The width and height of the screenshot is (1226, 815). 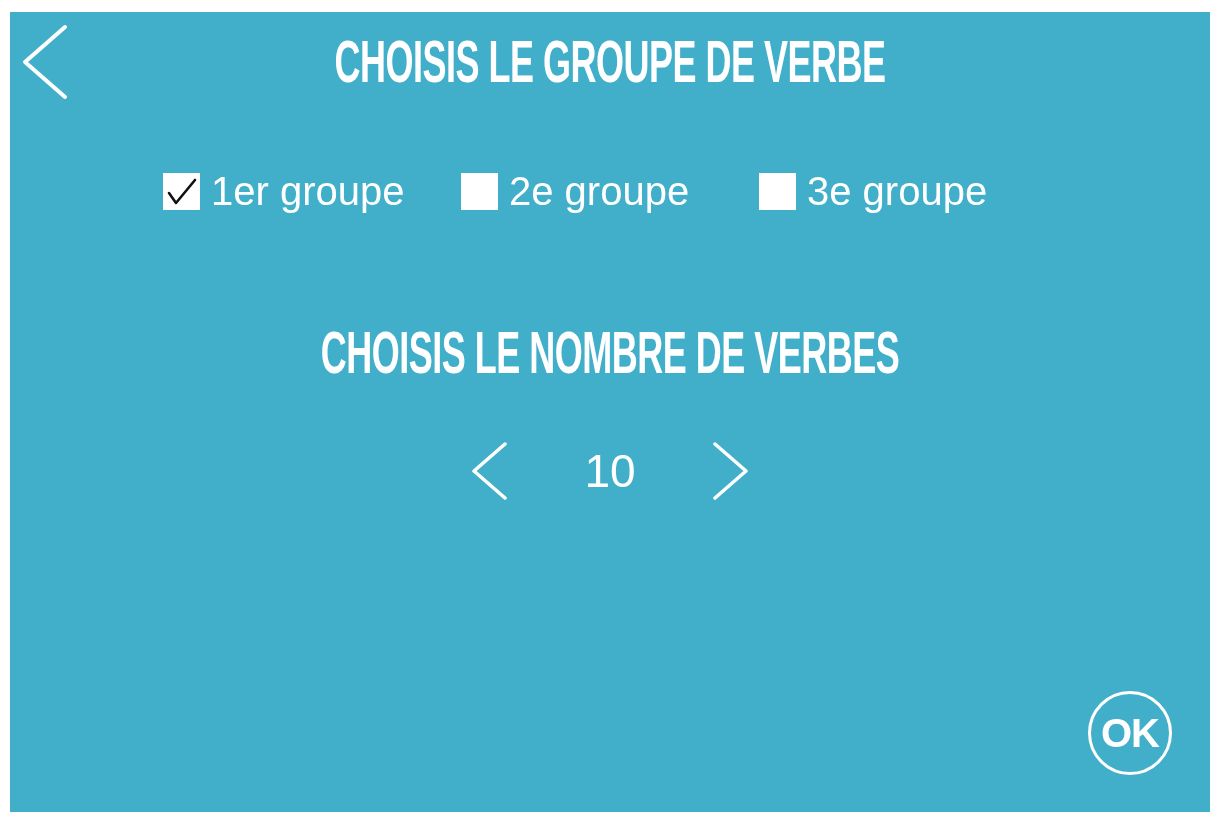 I want to click on checkbox-label: 1er groupe, so click(x=308, y=191).